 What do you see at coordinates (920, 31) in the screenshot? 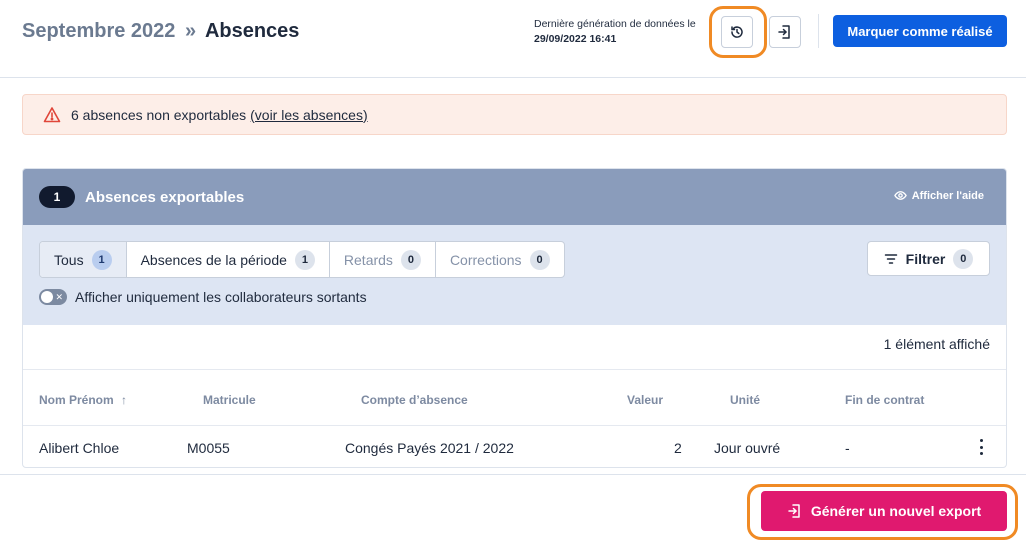
I see `mark-done-button: Marquer comme réalisé` at bounding box center [920, 31].